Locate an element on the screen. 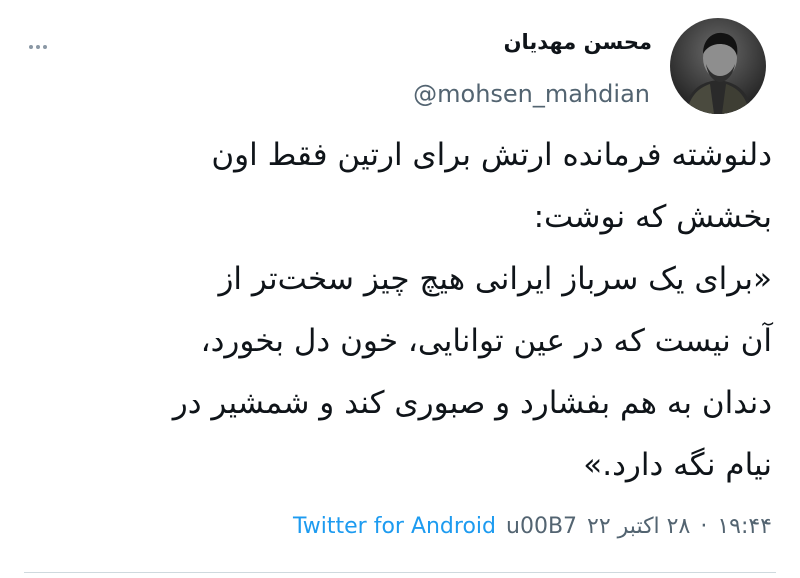 The image size is (800, 578). tweet-text-line: آن نیست که در عین توانایی، خون دل بخورد، is located at coordinates (486, 341).